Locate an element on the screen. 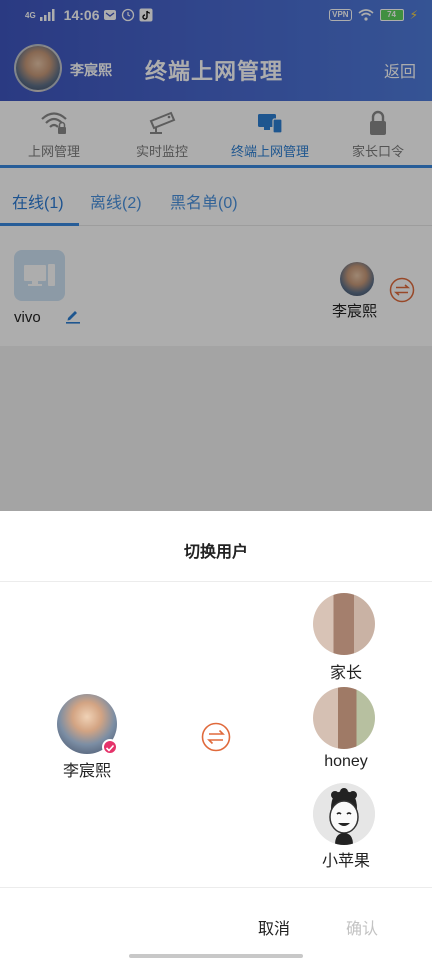 Image resolution: width=432 pixels, height=960 pixels. confirm-button: 确认 is located at coordinates (362, 927).